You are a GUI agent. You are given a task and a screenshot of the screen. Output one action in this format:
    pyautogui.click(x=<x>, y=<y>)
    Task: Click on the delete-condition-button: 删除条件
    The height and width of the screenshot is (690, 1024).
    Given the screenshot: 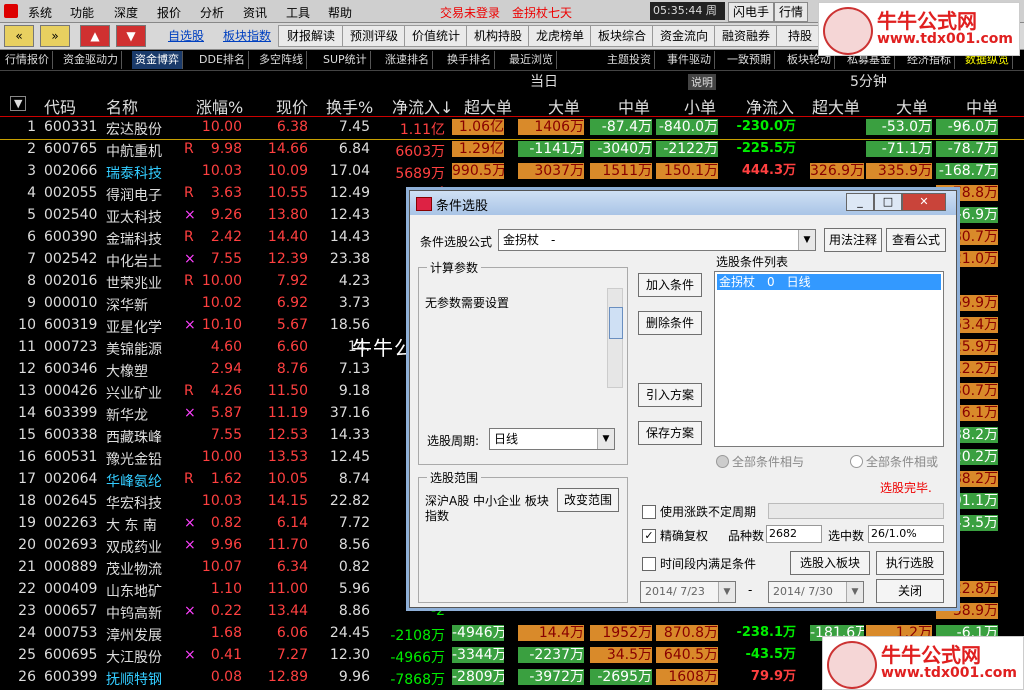 What is the action you would take?
    pyautogui.click(x=670, y=323)
    